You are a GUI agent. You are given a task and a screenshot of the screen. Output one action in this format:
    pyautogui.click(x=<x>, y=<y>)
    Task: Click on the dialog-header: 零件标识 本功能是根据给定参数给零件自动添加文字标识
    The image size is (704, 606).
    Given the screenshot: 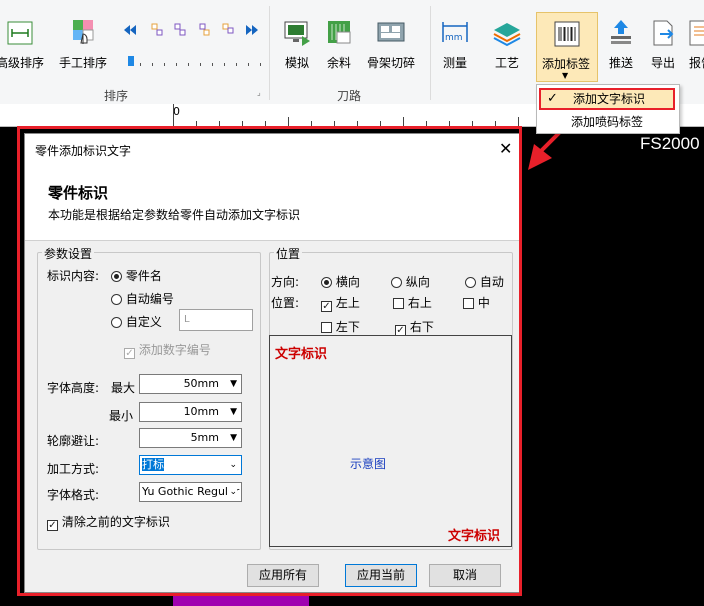 What is the action you would take?
    pyautogui.click(x=272, y=202)
    